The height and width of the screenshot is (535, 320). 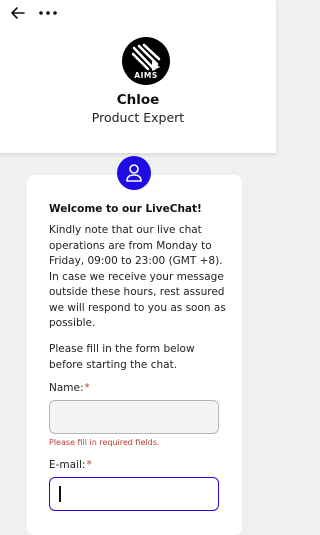 I want to click on user-icon, so click(x=134, y=173).